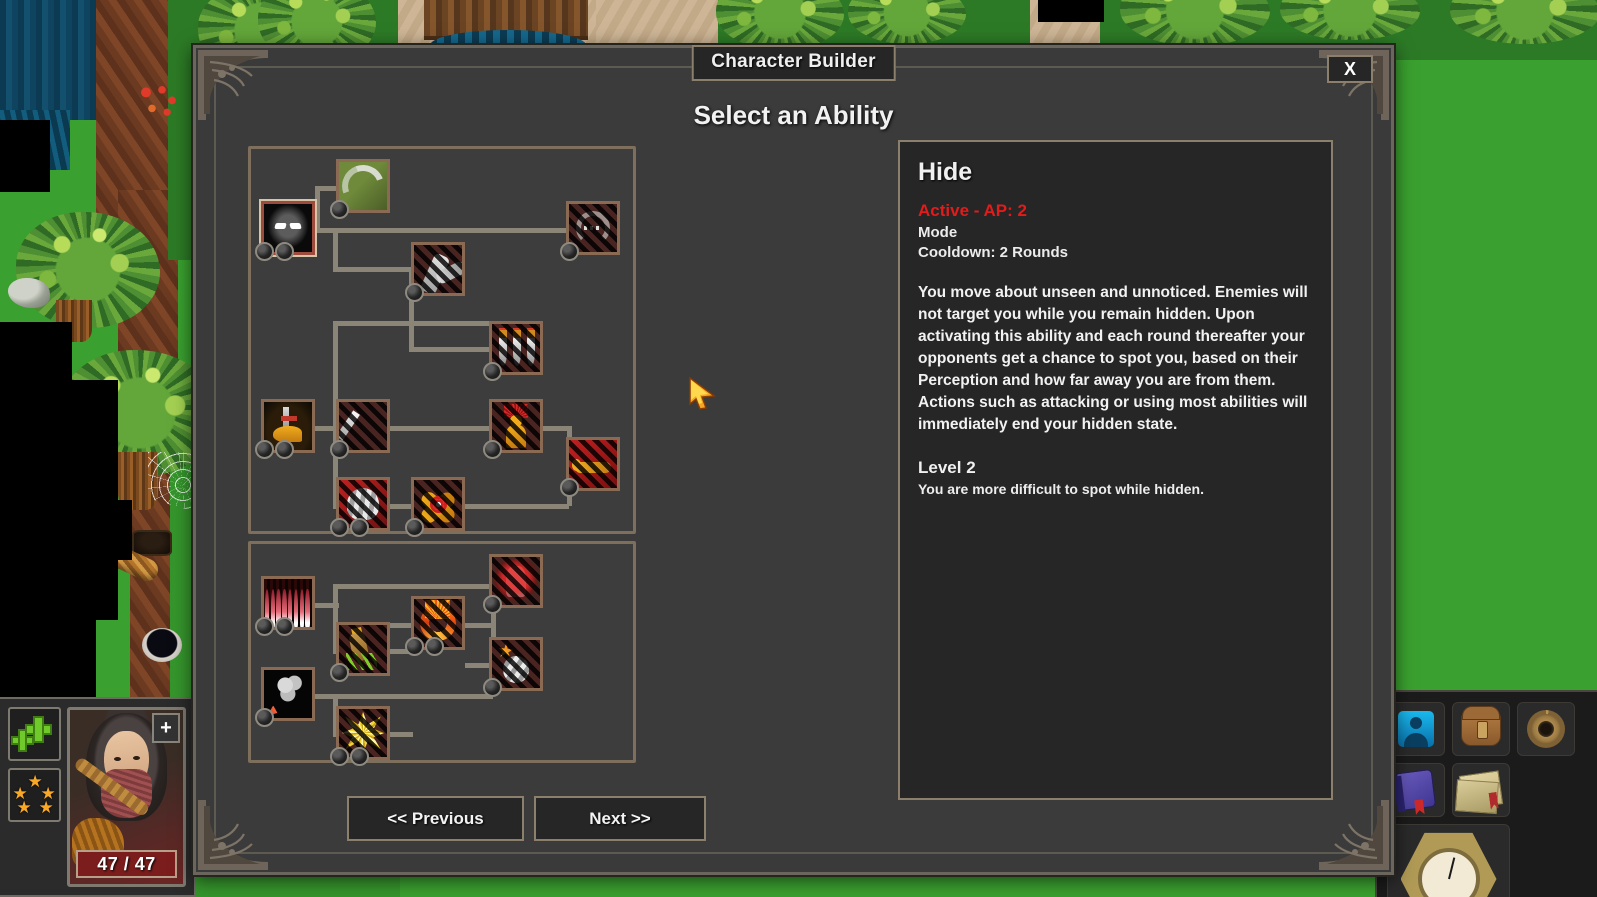  Describe the element at coordinates (590, 467) in the screenshot. I see `ability-node-knockdown` at that location.